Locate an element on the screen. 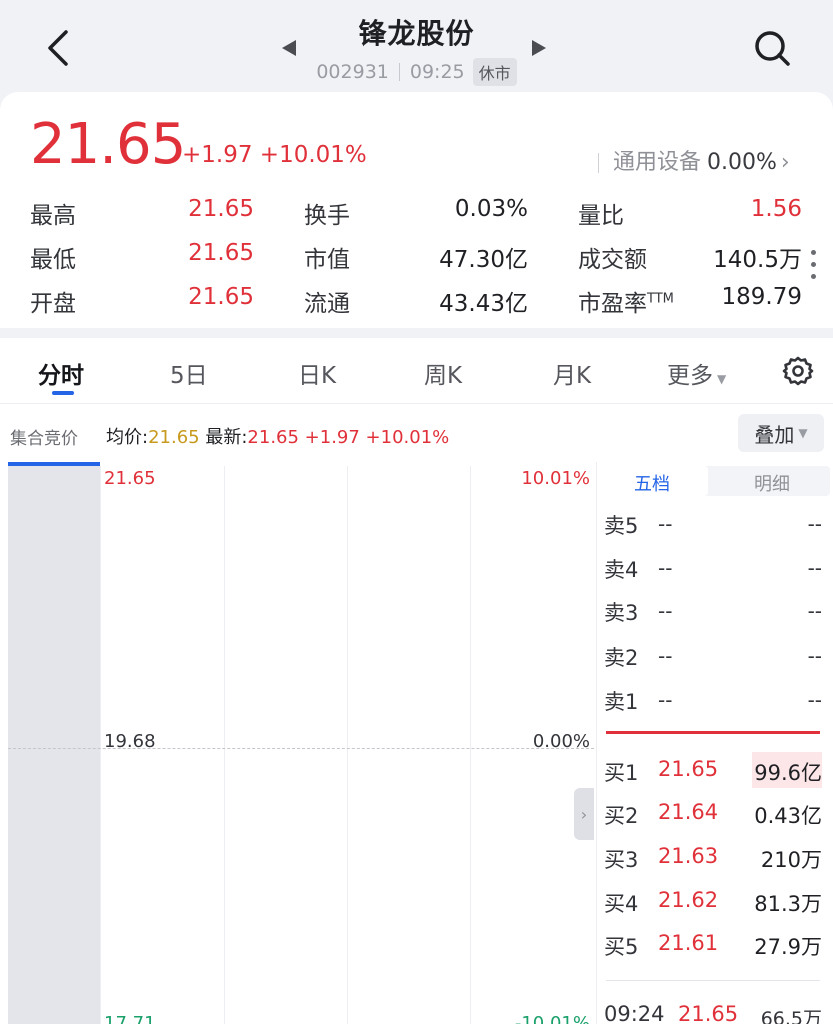 The image size is (833, 1024). ask1-volume: -- is located at coordinates (814, 700).